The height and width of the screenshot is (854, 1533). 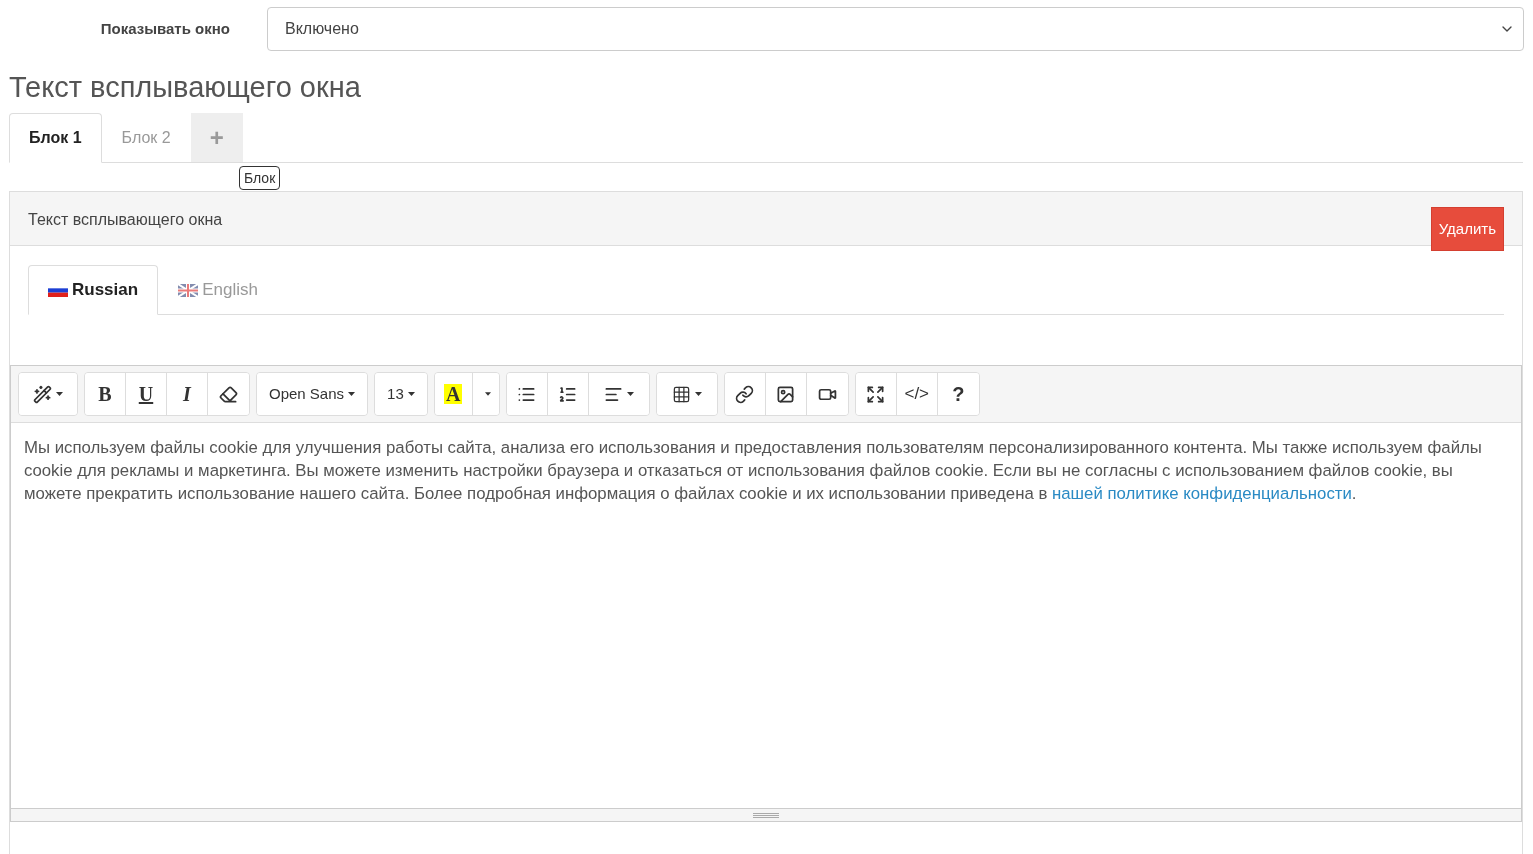 I want to click on block-tab: Блок 1, so click(x=55, y=138).